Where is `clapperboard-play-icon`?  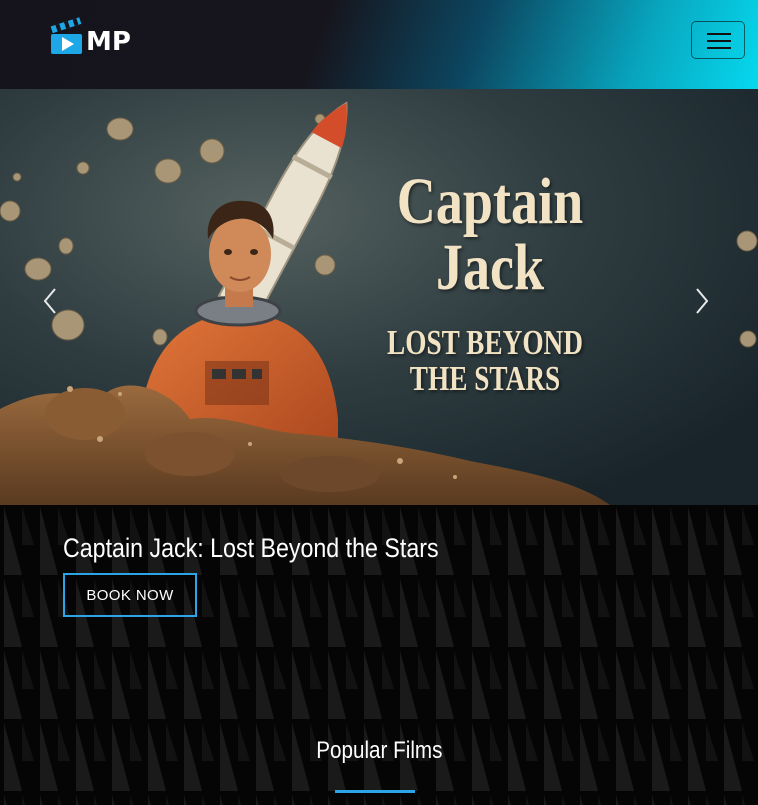
clapperboard-play-icon is located at coordinates (66, 35).